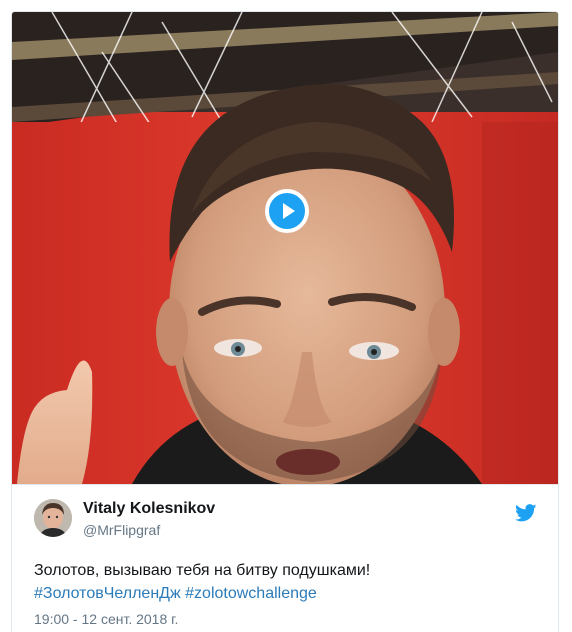 The height and width of the screenshot is (632, 572). I want to click on avatar-photo, so click(53, 518).